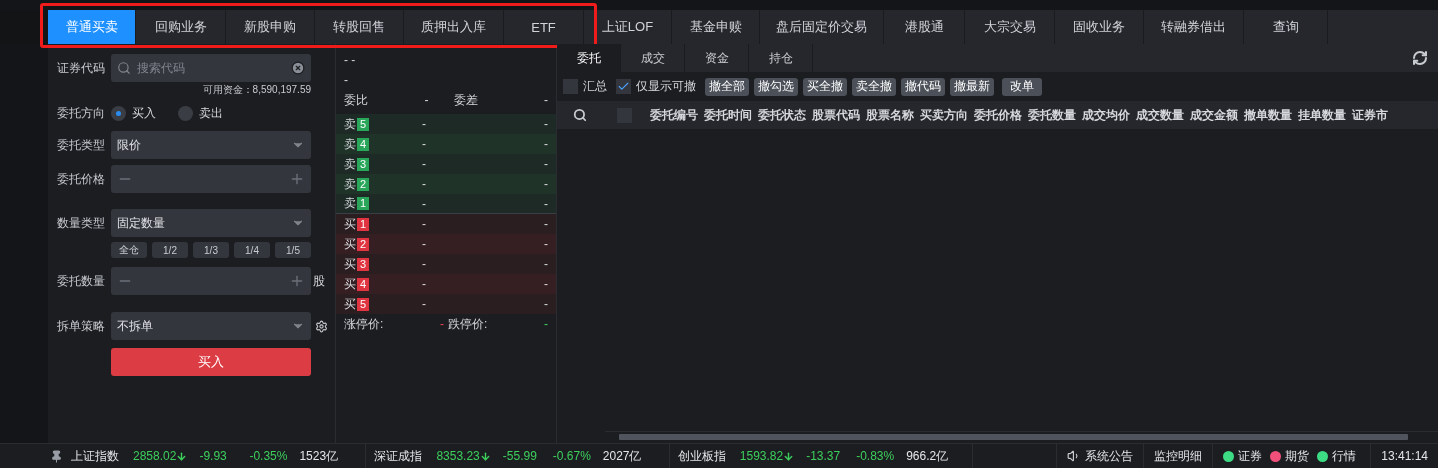 Image resolution: width=1438 pixels, height=468 pixels. I want to click on quick-amount-button: 1/4, so click(252, 250).